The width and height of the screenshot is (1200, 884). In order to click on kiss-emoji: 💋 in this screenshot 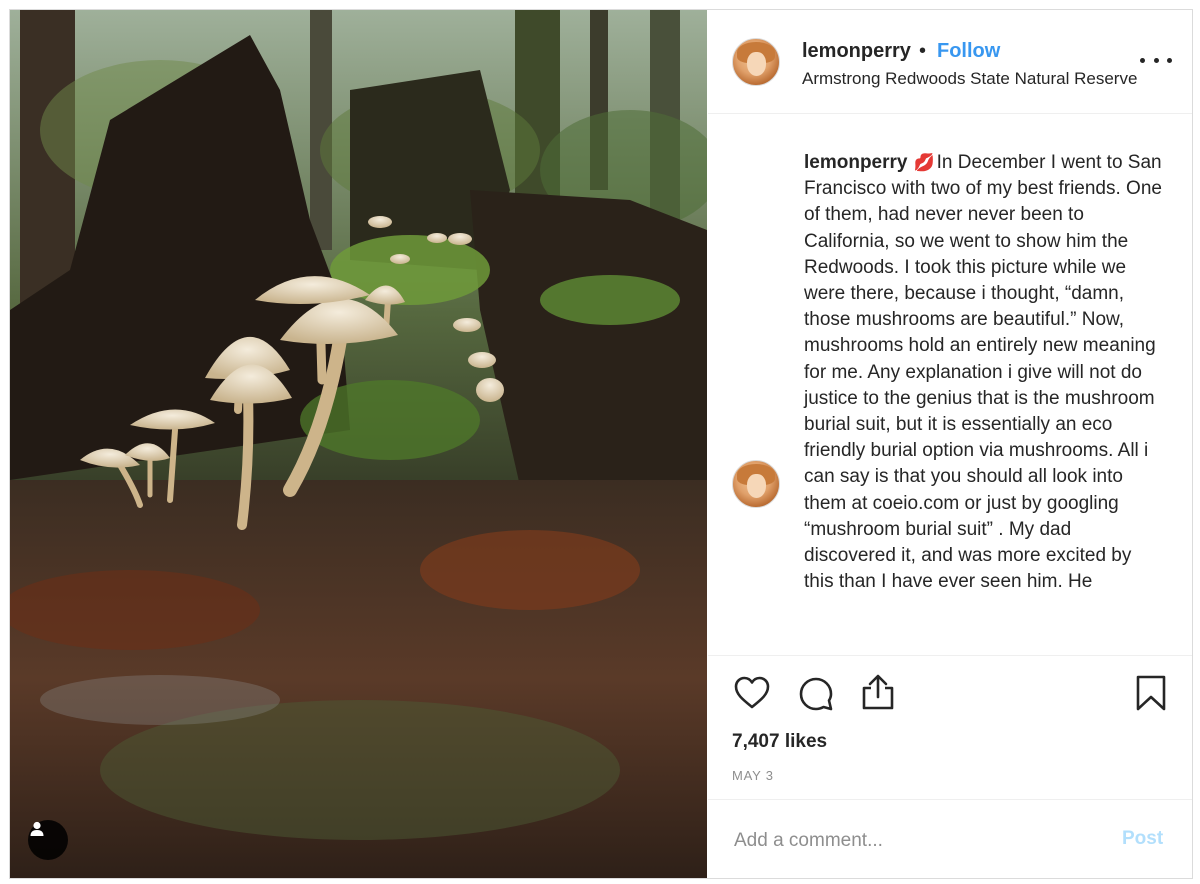, I will do `click(924, 162)`.